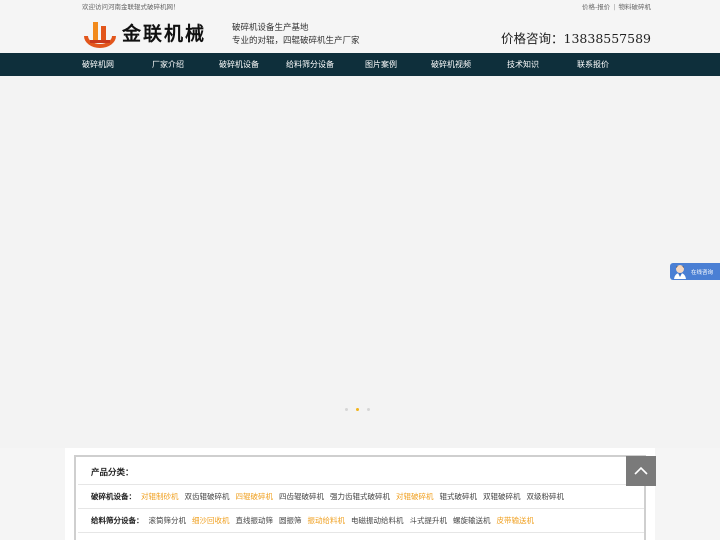 This screenshot has height=540, width=720. Describe the element at coordinates (168, 64) in the screenshot. I see `nav-item-about: 厂家介绍` at that location.